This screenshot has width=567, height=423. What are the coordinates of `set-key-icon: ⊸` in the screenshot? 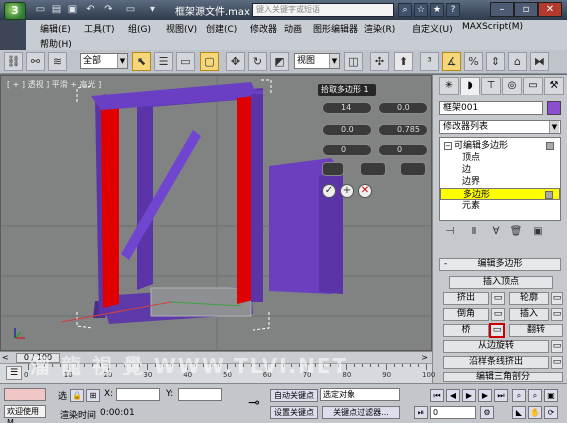 It's located at (254, 403).